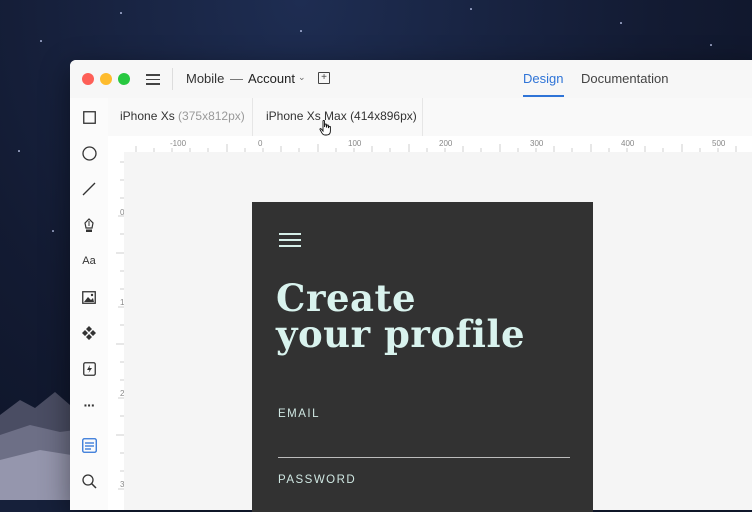 The width and height of the screenshot is (752, 512). I want to click on active-tab-indicator, so click(543, 96).